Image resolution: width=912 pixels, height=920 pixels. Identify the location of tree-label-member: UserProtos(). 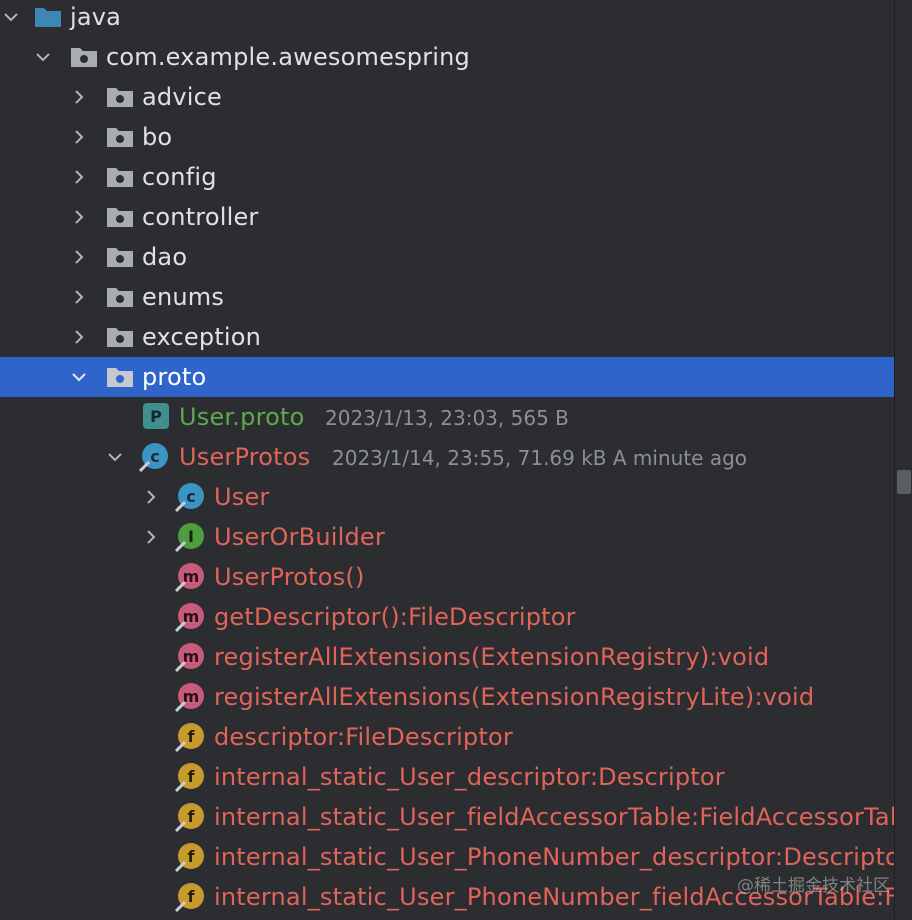
(289, 577).